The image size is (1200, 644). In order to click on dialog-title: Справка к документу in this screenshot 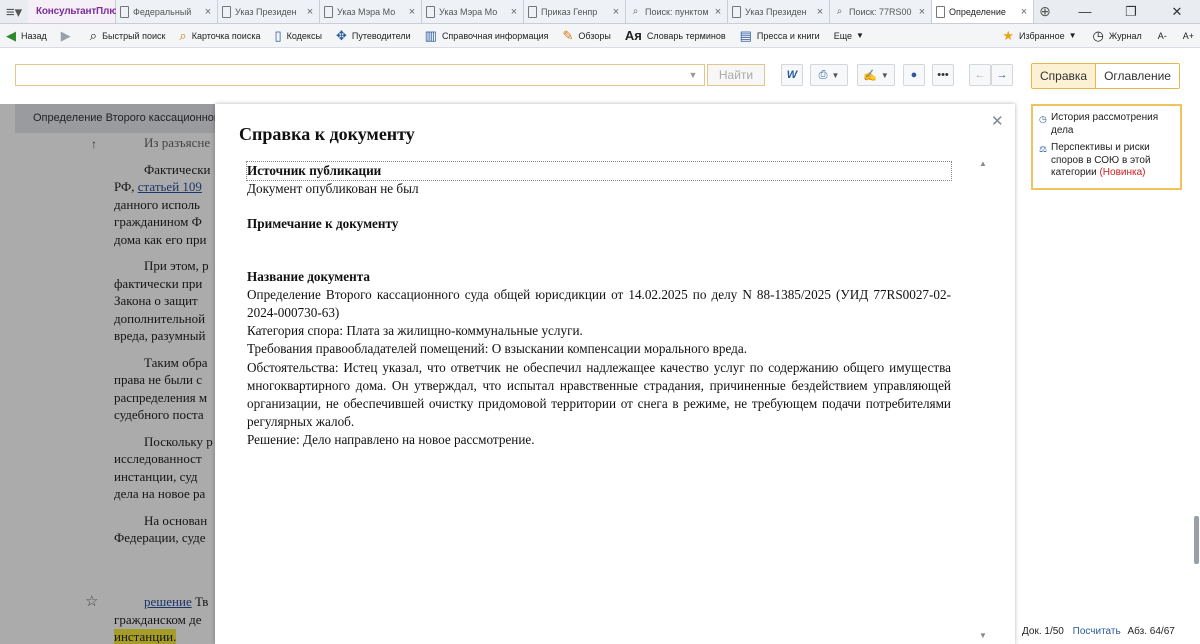, I will do `click(327, 134)`.